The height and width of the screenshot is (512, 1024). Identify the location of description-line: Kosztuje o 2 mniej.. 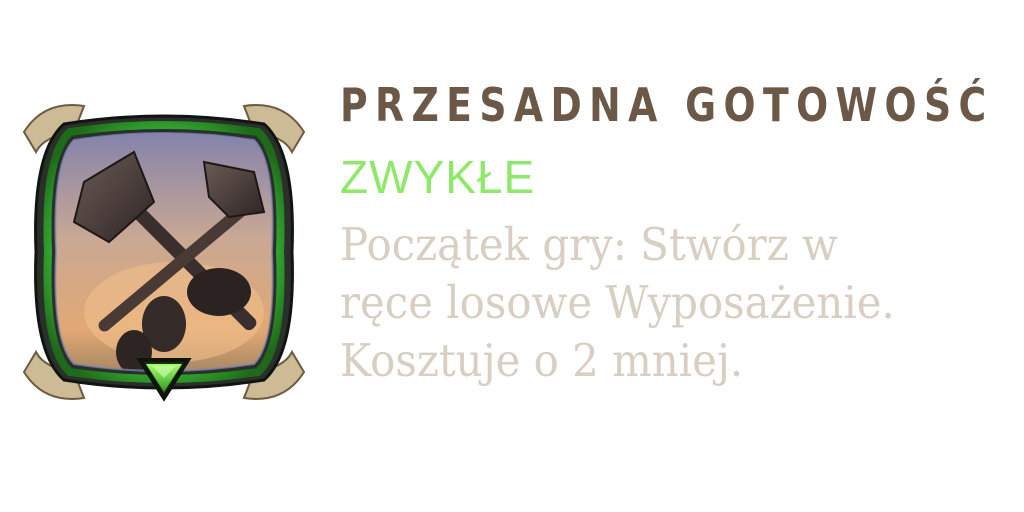
(542, 360).